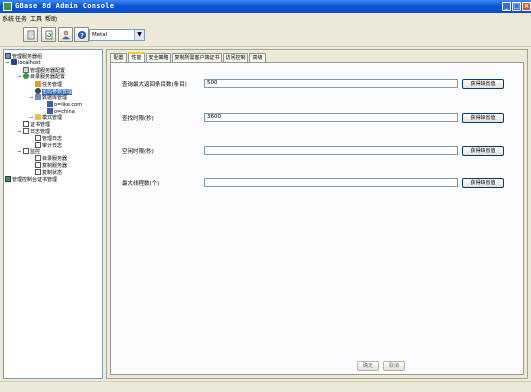 This screenshot has width=531, height=392. What do you see at coordinates (26, 124) in the screenshot?
I see `certificate-icon` at bounding box center [26, 124].